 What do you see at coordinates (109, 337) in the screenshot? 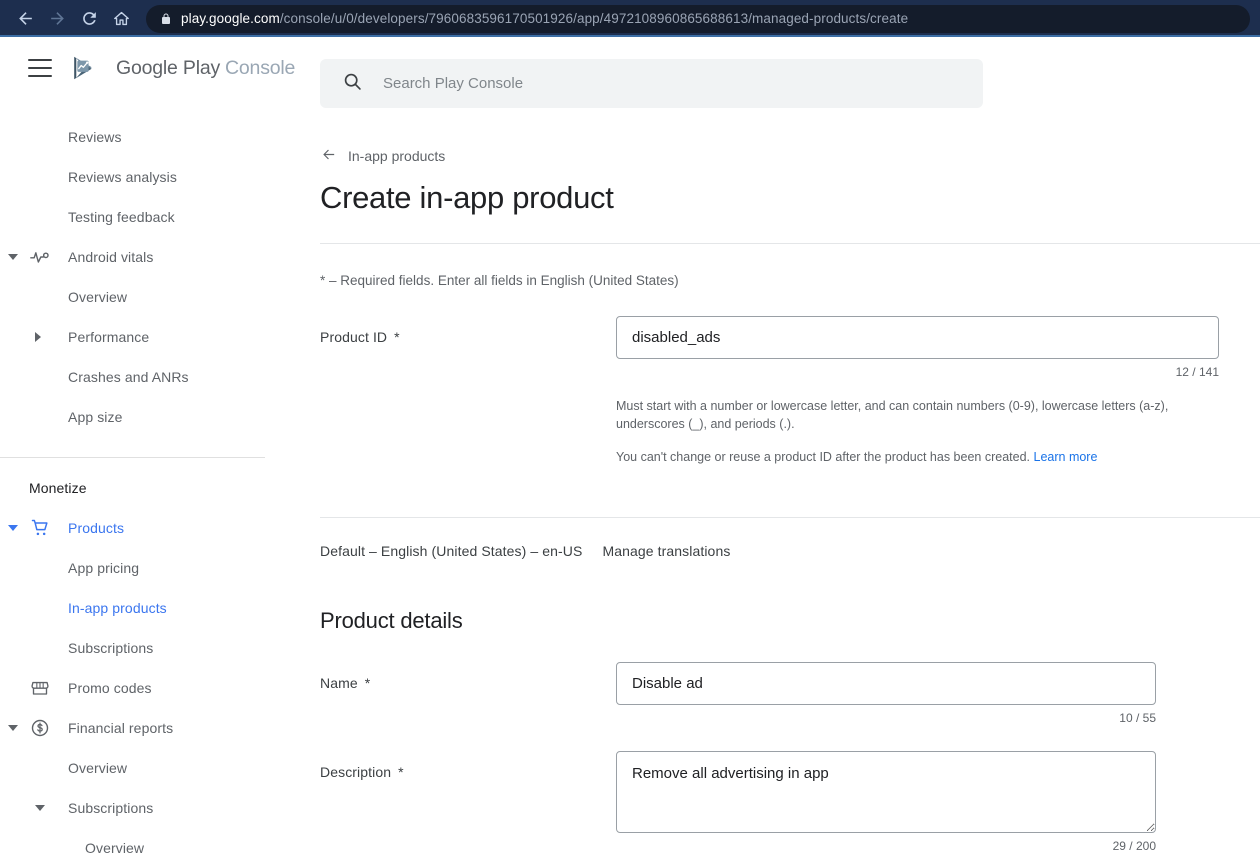
I see `sidebar-item-label: Performance` at bounding box center [109, 337].